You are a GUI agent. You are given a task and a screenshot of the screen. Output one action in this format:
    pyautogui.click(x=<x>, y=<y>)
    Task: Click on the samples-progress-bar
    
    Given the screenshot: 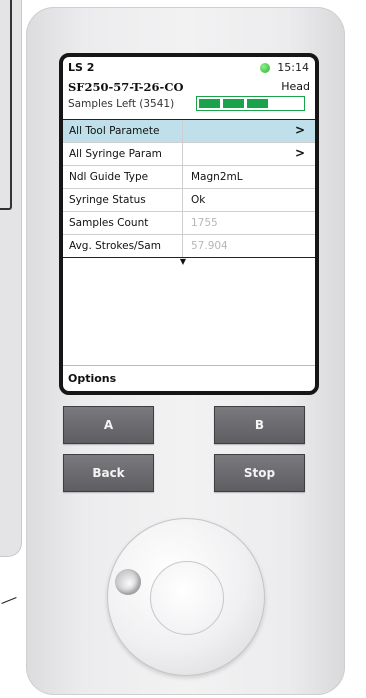 What is the action you would take?
    pyautogui.click(x=250, y=103)
    